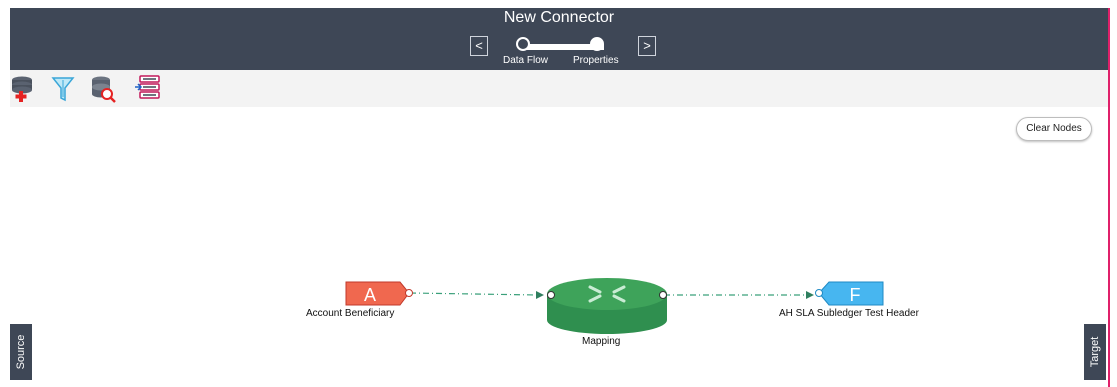 The width and height of the screenshot is (1117, 387). What do you see at coordinates (819, 293) in the screenshot?
I see `target-input-port` at bounding box center [819, 293].